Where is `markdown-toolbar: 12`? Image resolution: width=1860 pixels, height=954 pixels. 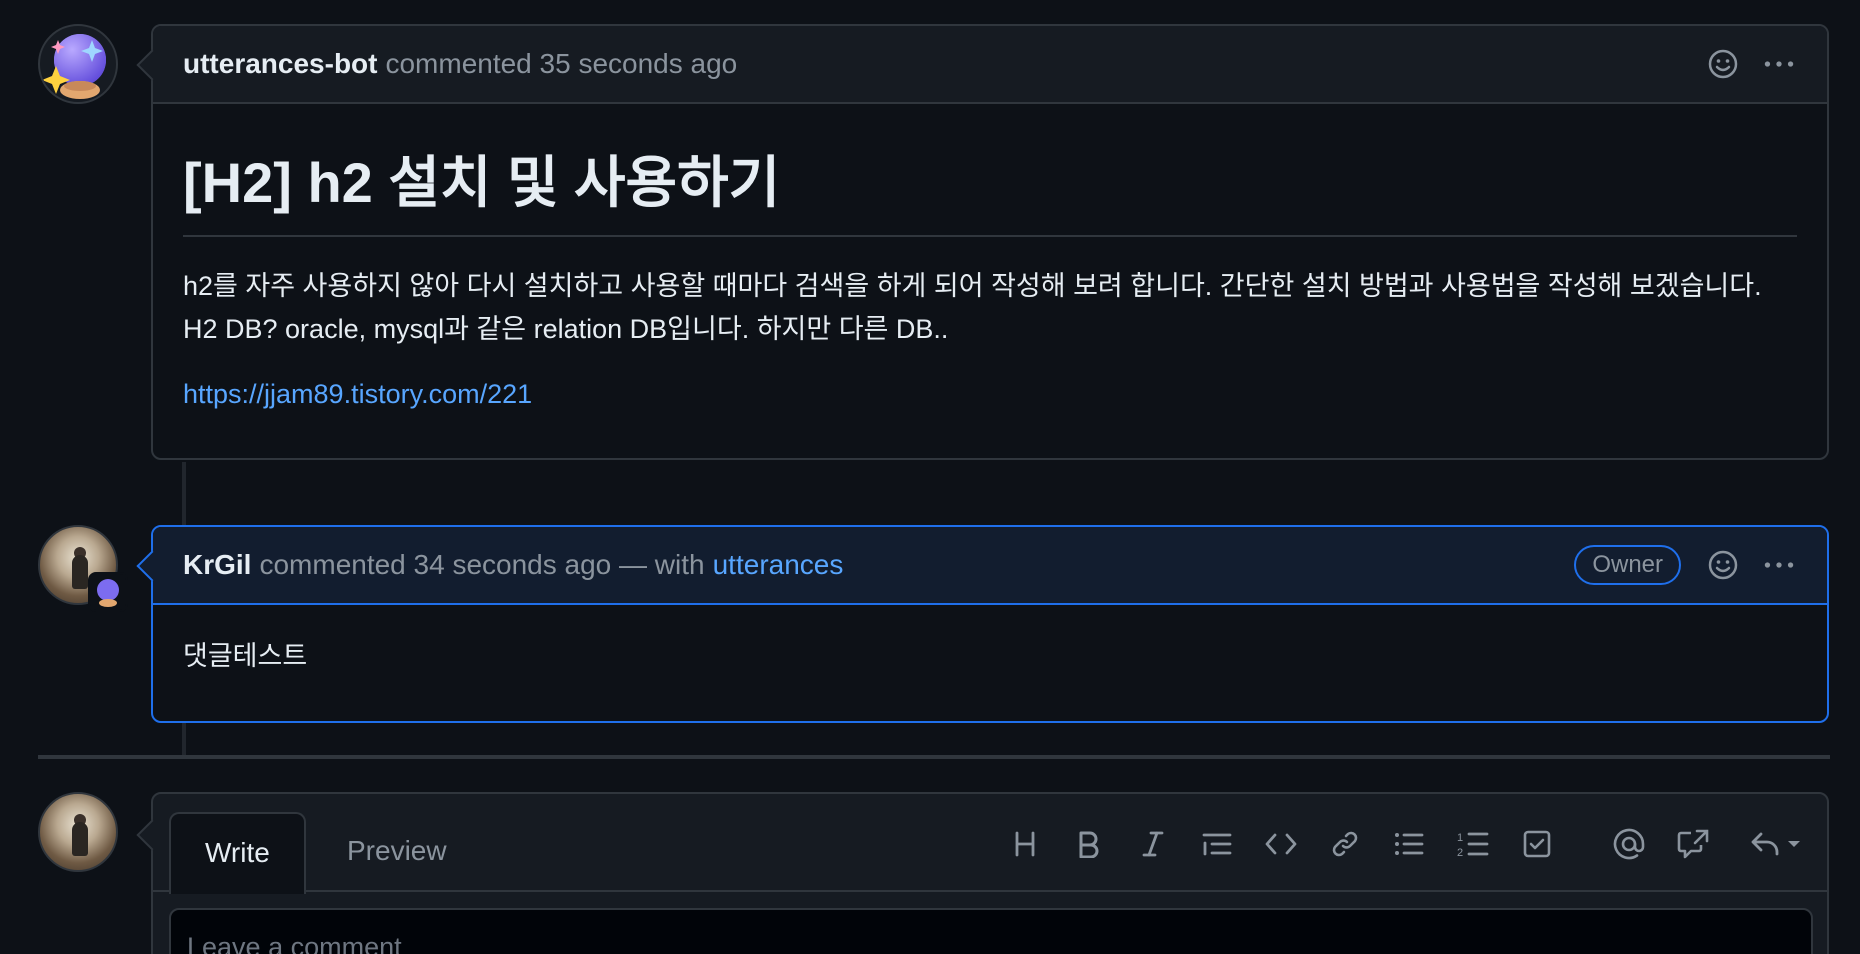
markdown-toolbar: 12 is located at coordinates (990, 844).